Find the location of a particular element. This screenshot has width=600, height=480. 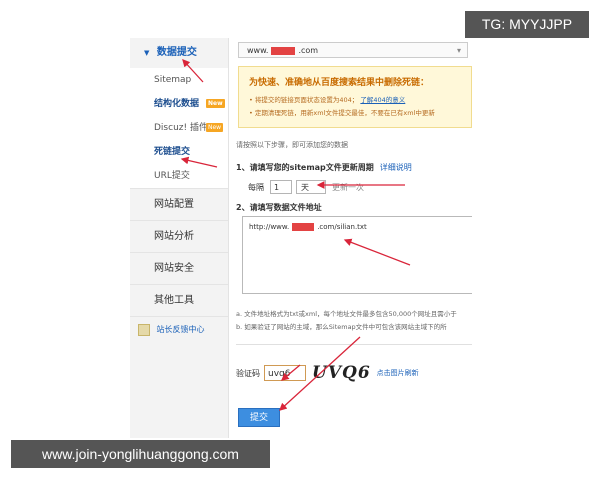

sidebar-item-label: 结构化数据 is located at coordinates (177, 104).